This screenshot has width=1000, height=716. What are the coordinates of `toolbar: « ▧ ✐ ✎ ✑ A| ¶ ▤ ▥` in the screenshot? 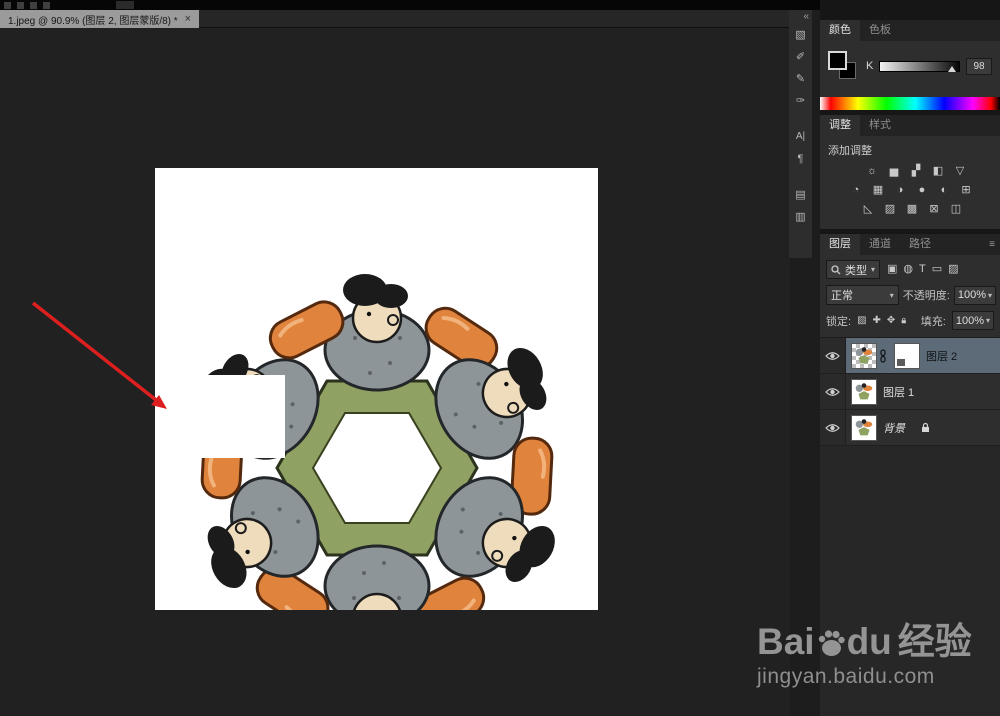 It's located at (800, 134).